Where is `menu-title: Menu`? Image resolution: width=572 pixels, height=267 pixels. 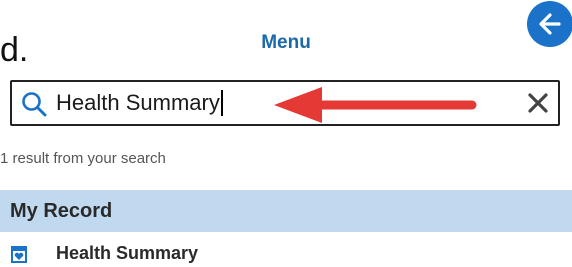 menu-title: Menu is located at coordinates (286, 42).